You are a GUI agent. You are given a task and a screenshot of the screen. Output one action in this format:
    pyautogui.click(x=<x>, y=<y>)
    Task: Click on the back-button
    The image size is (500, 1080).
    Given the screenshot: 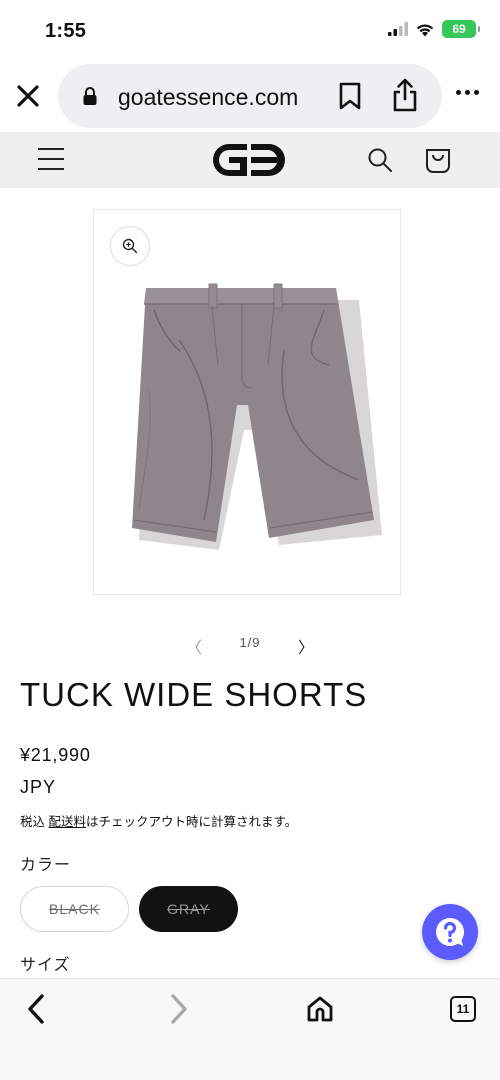 What is the action you would take?
    pyautogui.click(x=37, y=1011)
    